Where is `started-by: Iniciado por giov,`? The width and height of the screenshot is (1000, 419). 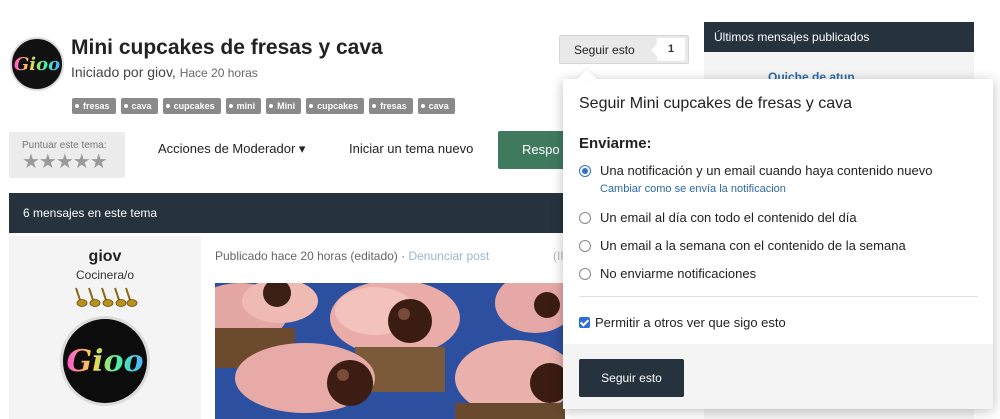 started-by: Iniciado por giov, is located at coordinates (123, 72).